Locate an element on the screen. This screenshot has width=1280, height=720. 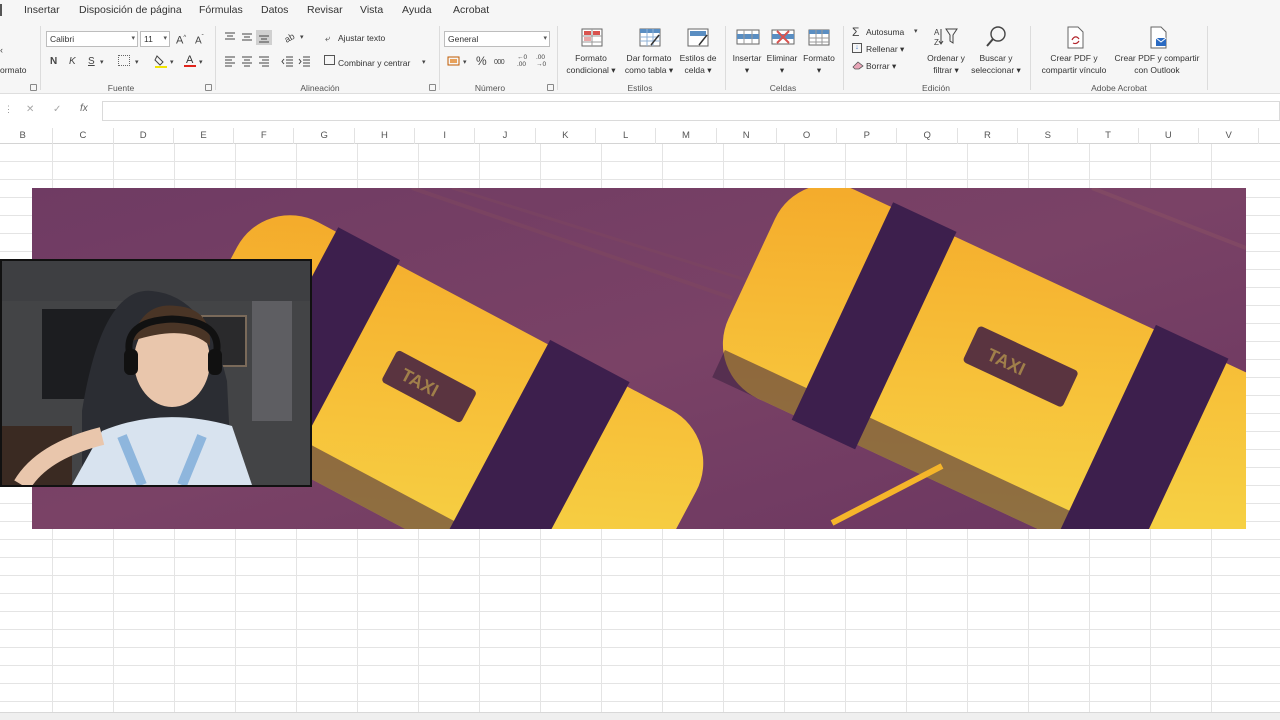
number-launcher-icon is located at coordinates (550, 87).